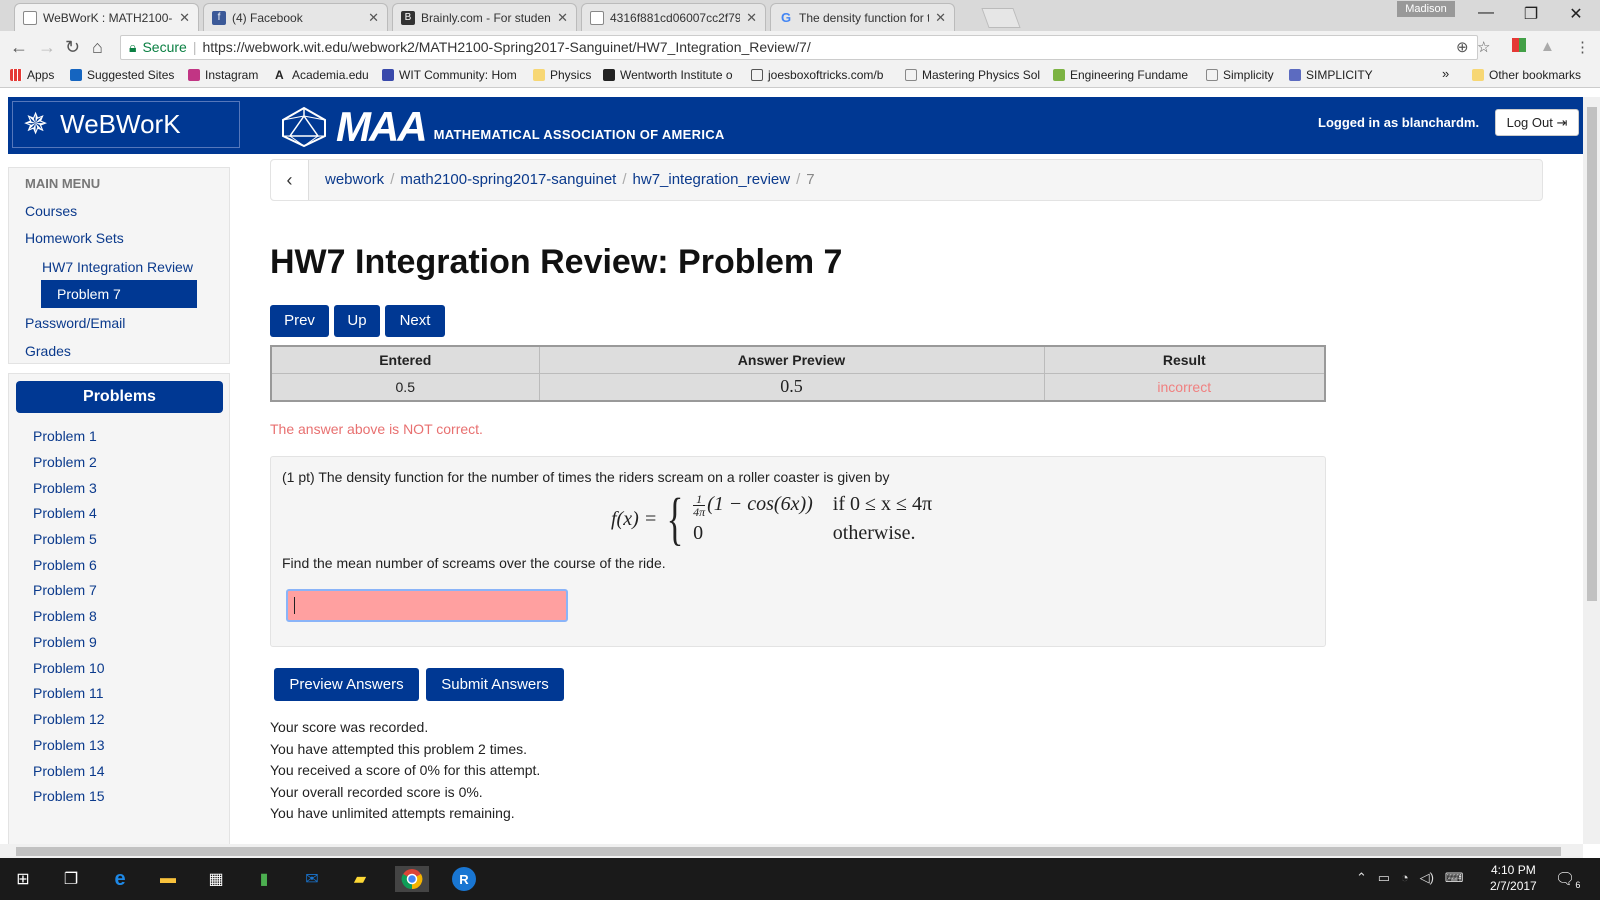 This screenshot has width=1600, height=900. What do you see at coordinates (1445, 73) in the screenshot?
I see `more-bookmarks-icon: »` at bounding box center [1445, 73].